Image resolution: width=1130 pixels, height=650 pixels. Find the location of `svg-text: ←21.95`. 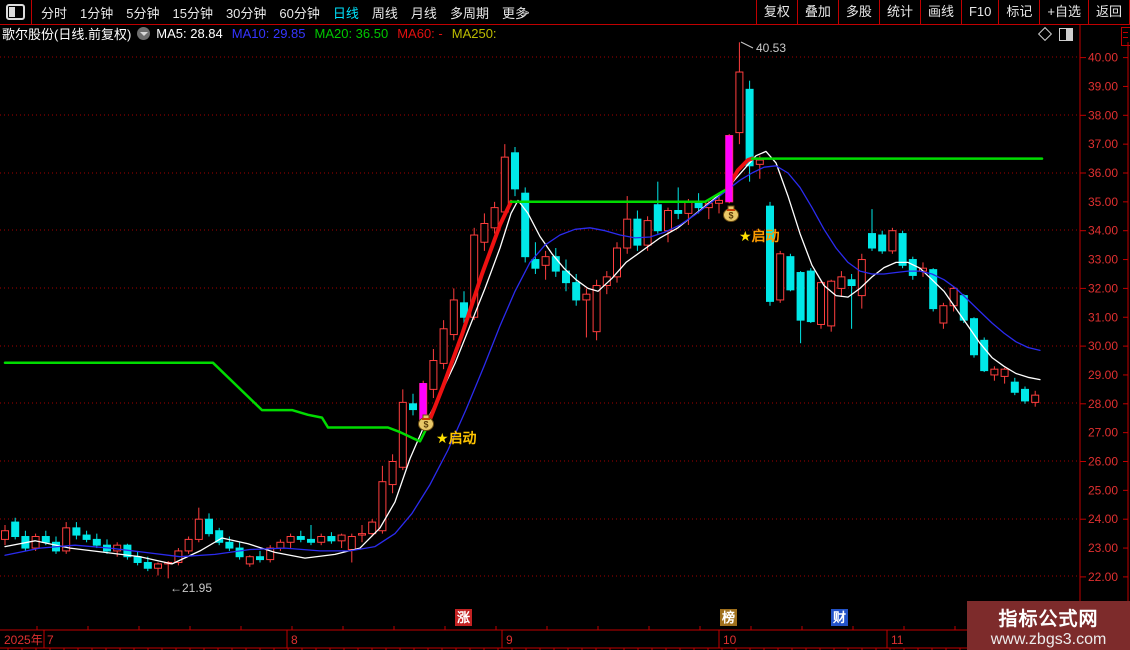

svg-text: ←21.95 is located at coordinates (191, 588).